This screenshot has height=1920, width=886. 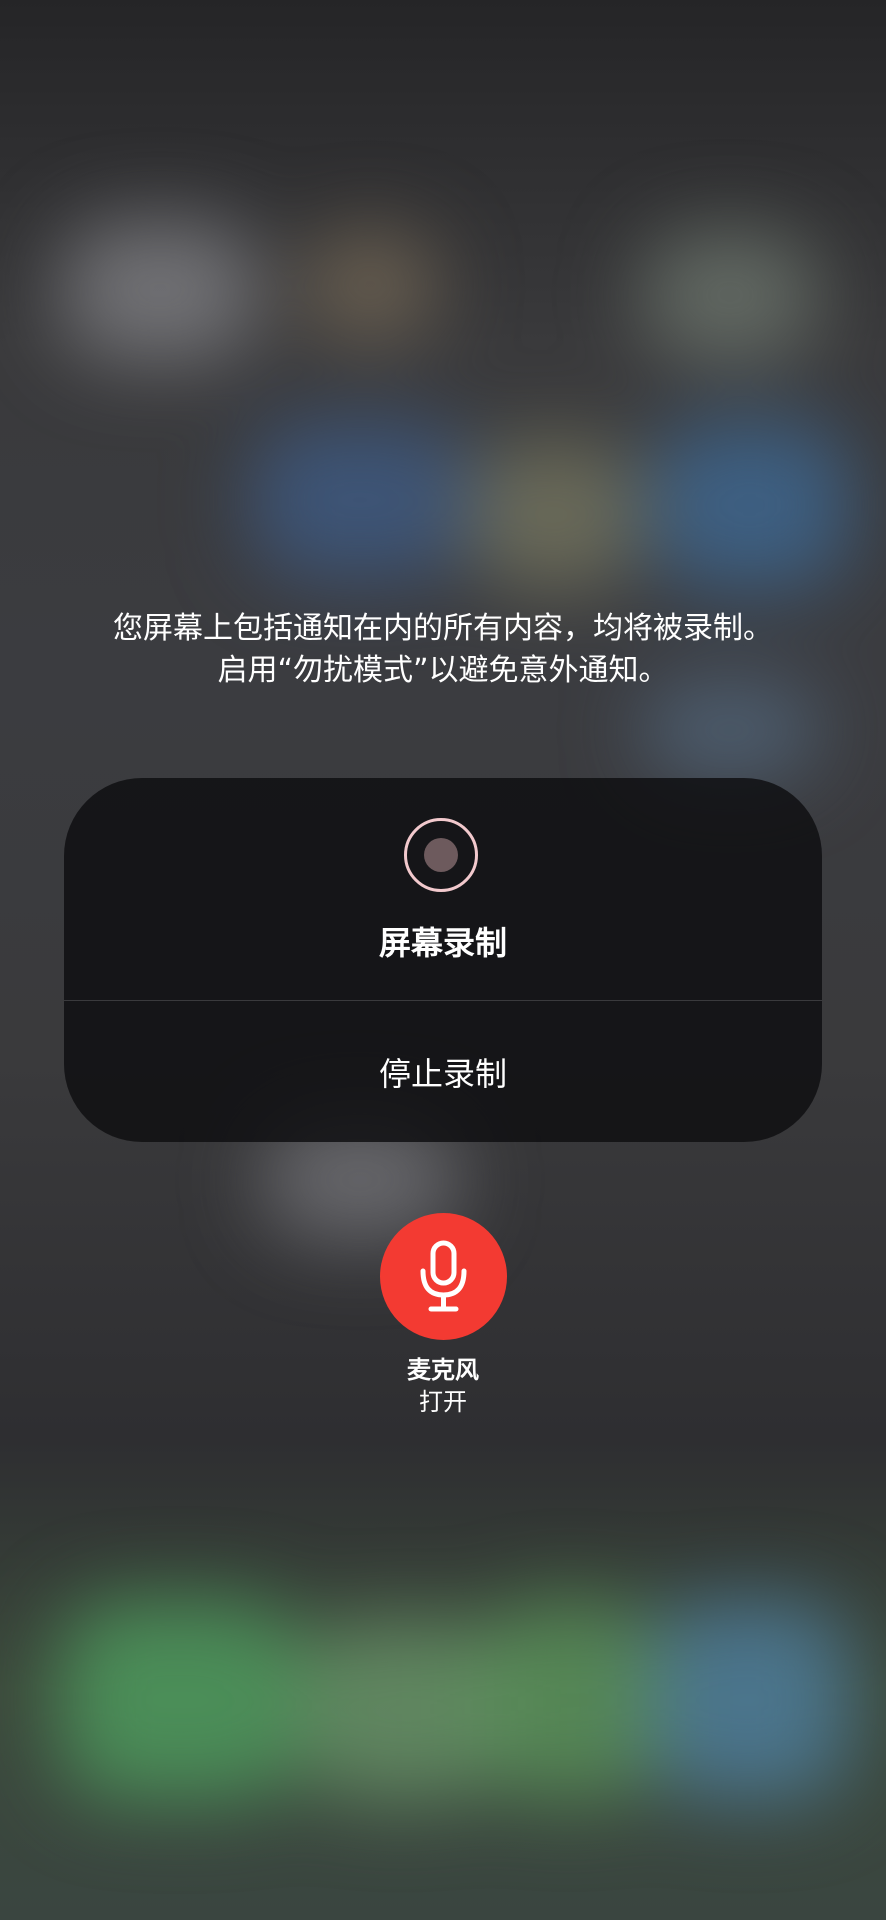 What do you see at coordinates (443, 1402) in the screenshot?
I see `microphone-status: 打开` at bounding box center [443, 1402].